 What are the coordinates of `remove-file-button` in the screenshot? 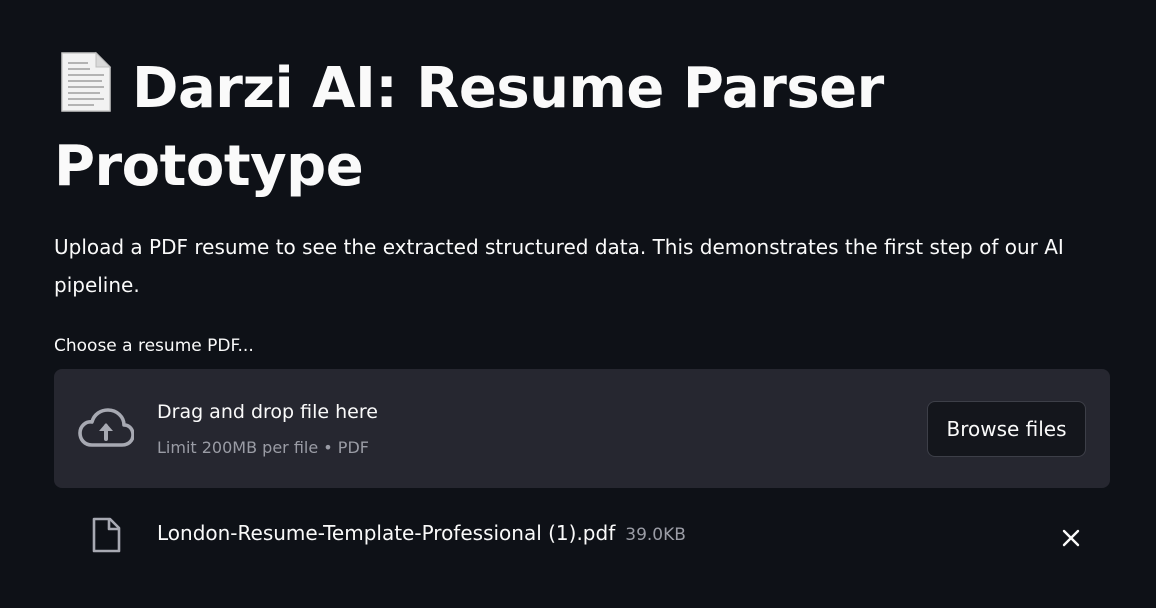 It's located at (1071, 538).